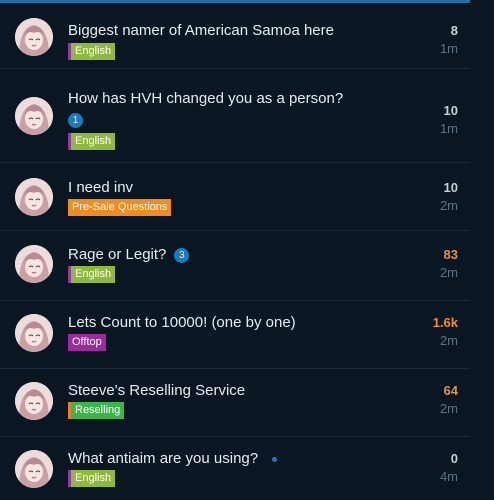  What do you see at coordinates (275, 459) in the screenshot?
I see `new-topic-dot` at bounding box center [275, 459].